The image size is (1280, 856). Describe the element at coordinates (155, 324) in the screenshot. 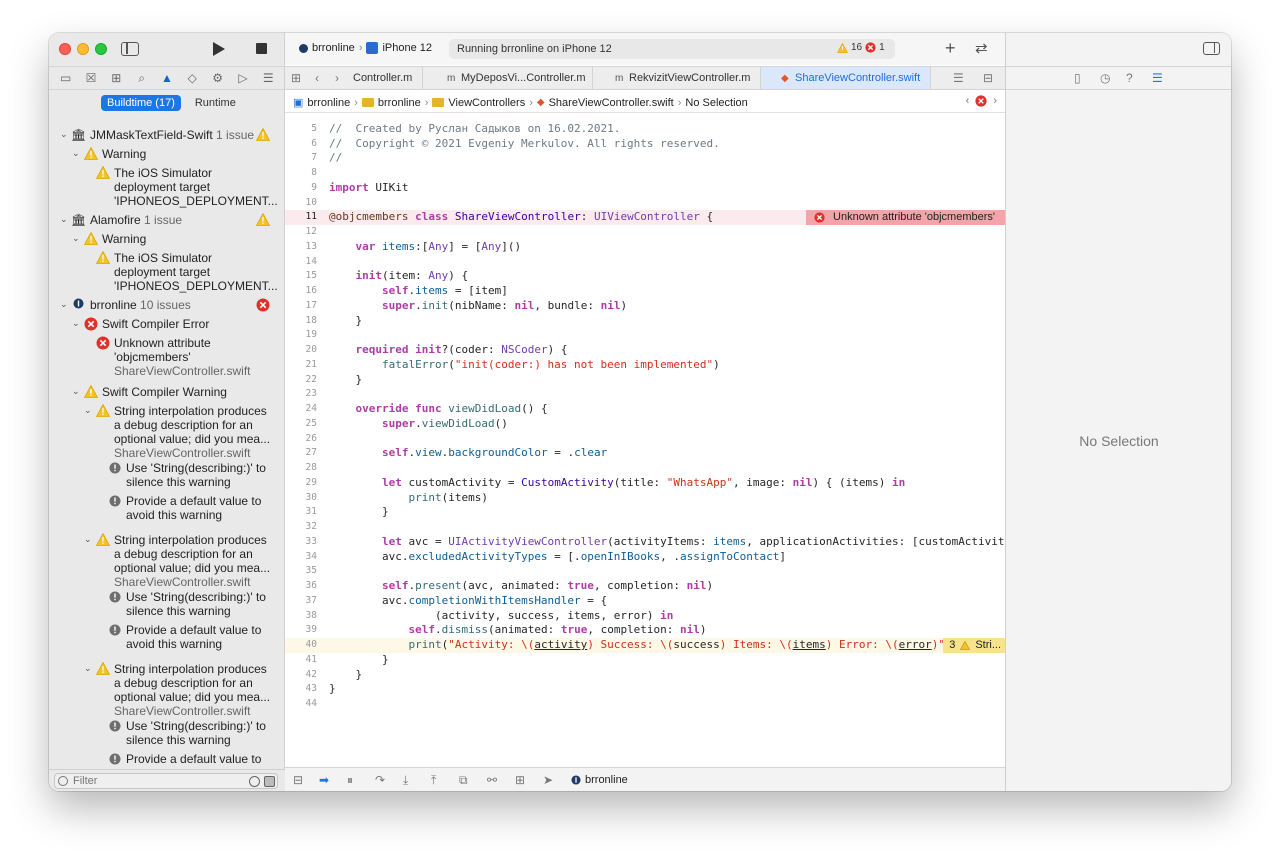

I see `error-category: Swift Compiler Error` at that location.